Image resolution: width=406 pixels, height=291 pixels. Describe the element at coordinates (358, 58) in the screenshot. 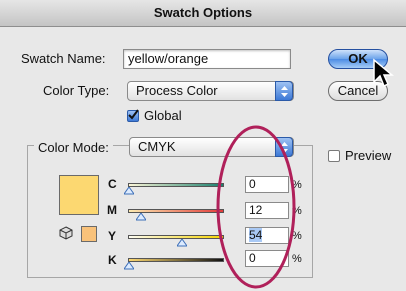

I see `ok-button-label: OK` at that location.